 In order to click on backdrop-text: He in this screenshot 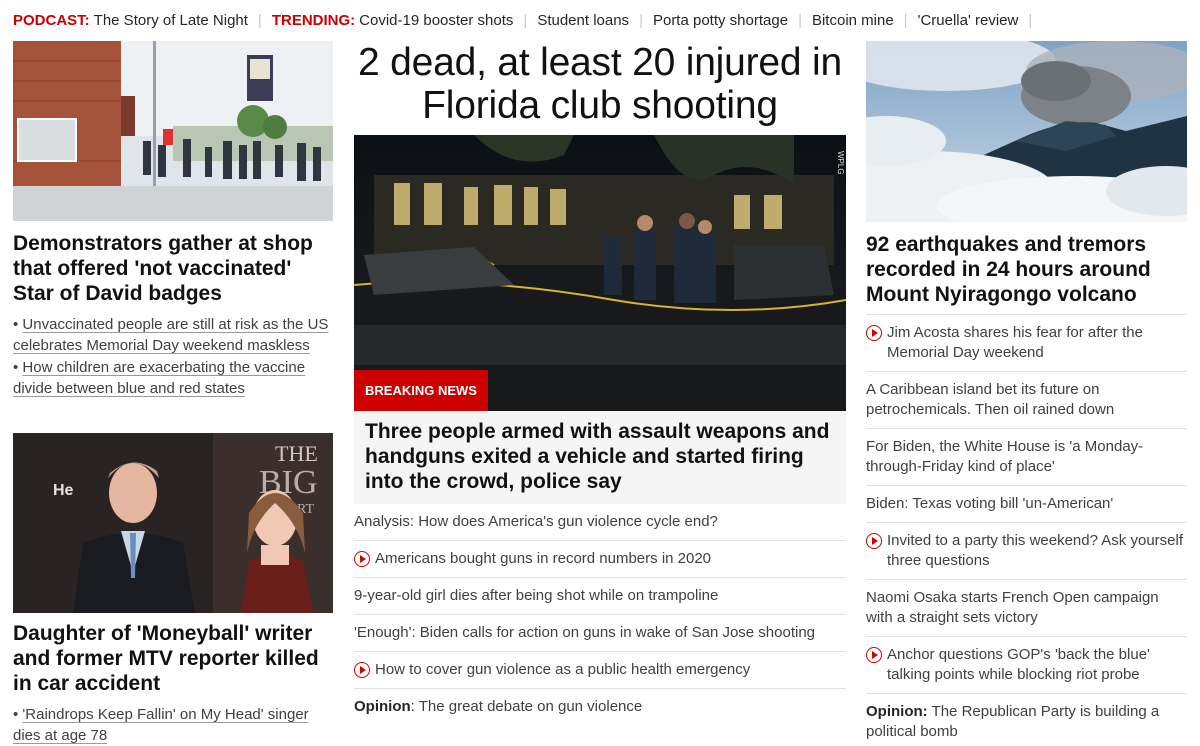, I will do `click(63, 490)`.